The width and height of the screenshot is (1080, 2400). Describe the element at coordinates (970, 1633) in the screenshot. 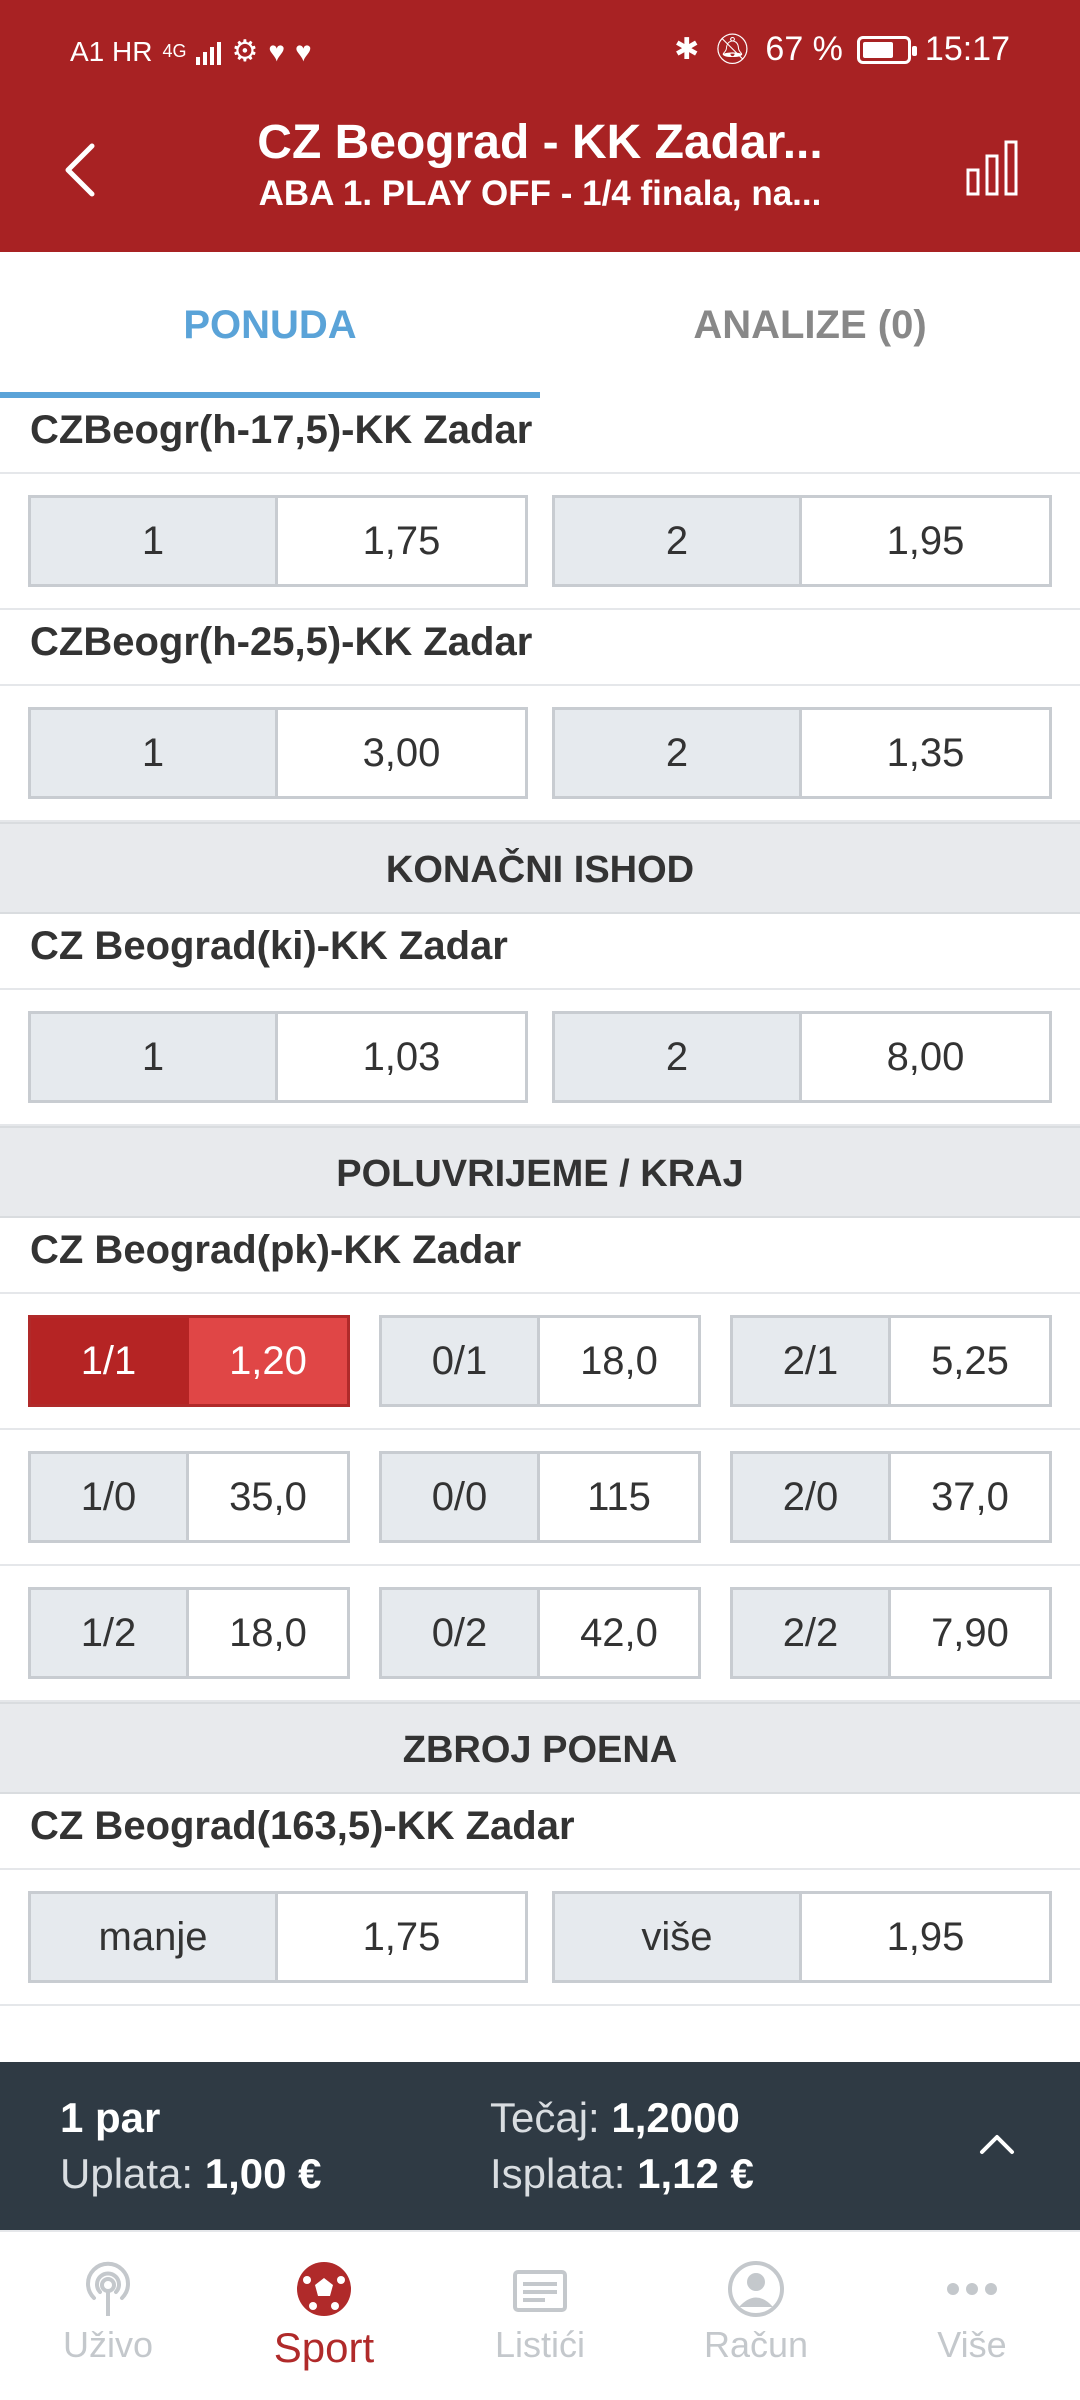

I see `odd-value: 7,90` at that location.